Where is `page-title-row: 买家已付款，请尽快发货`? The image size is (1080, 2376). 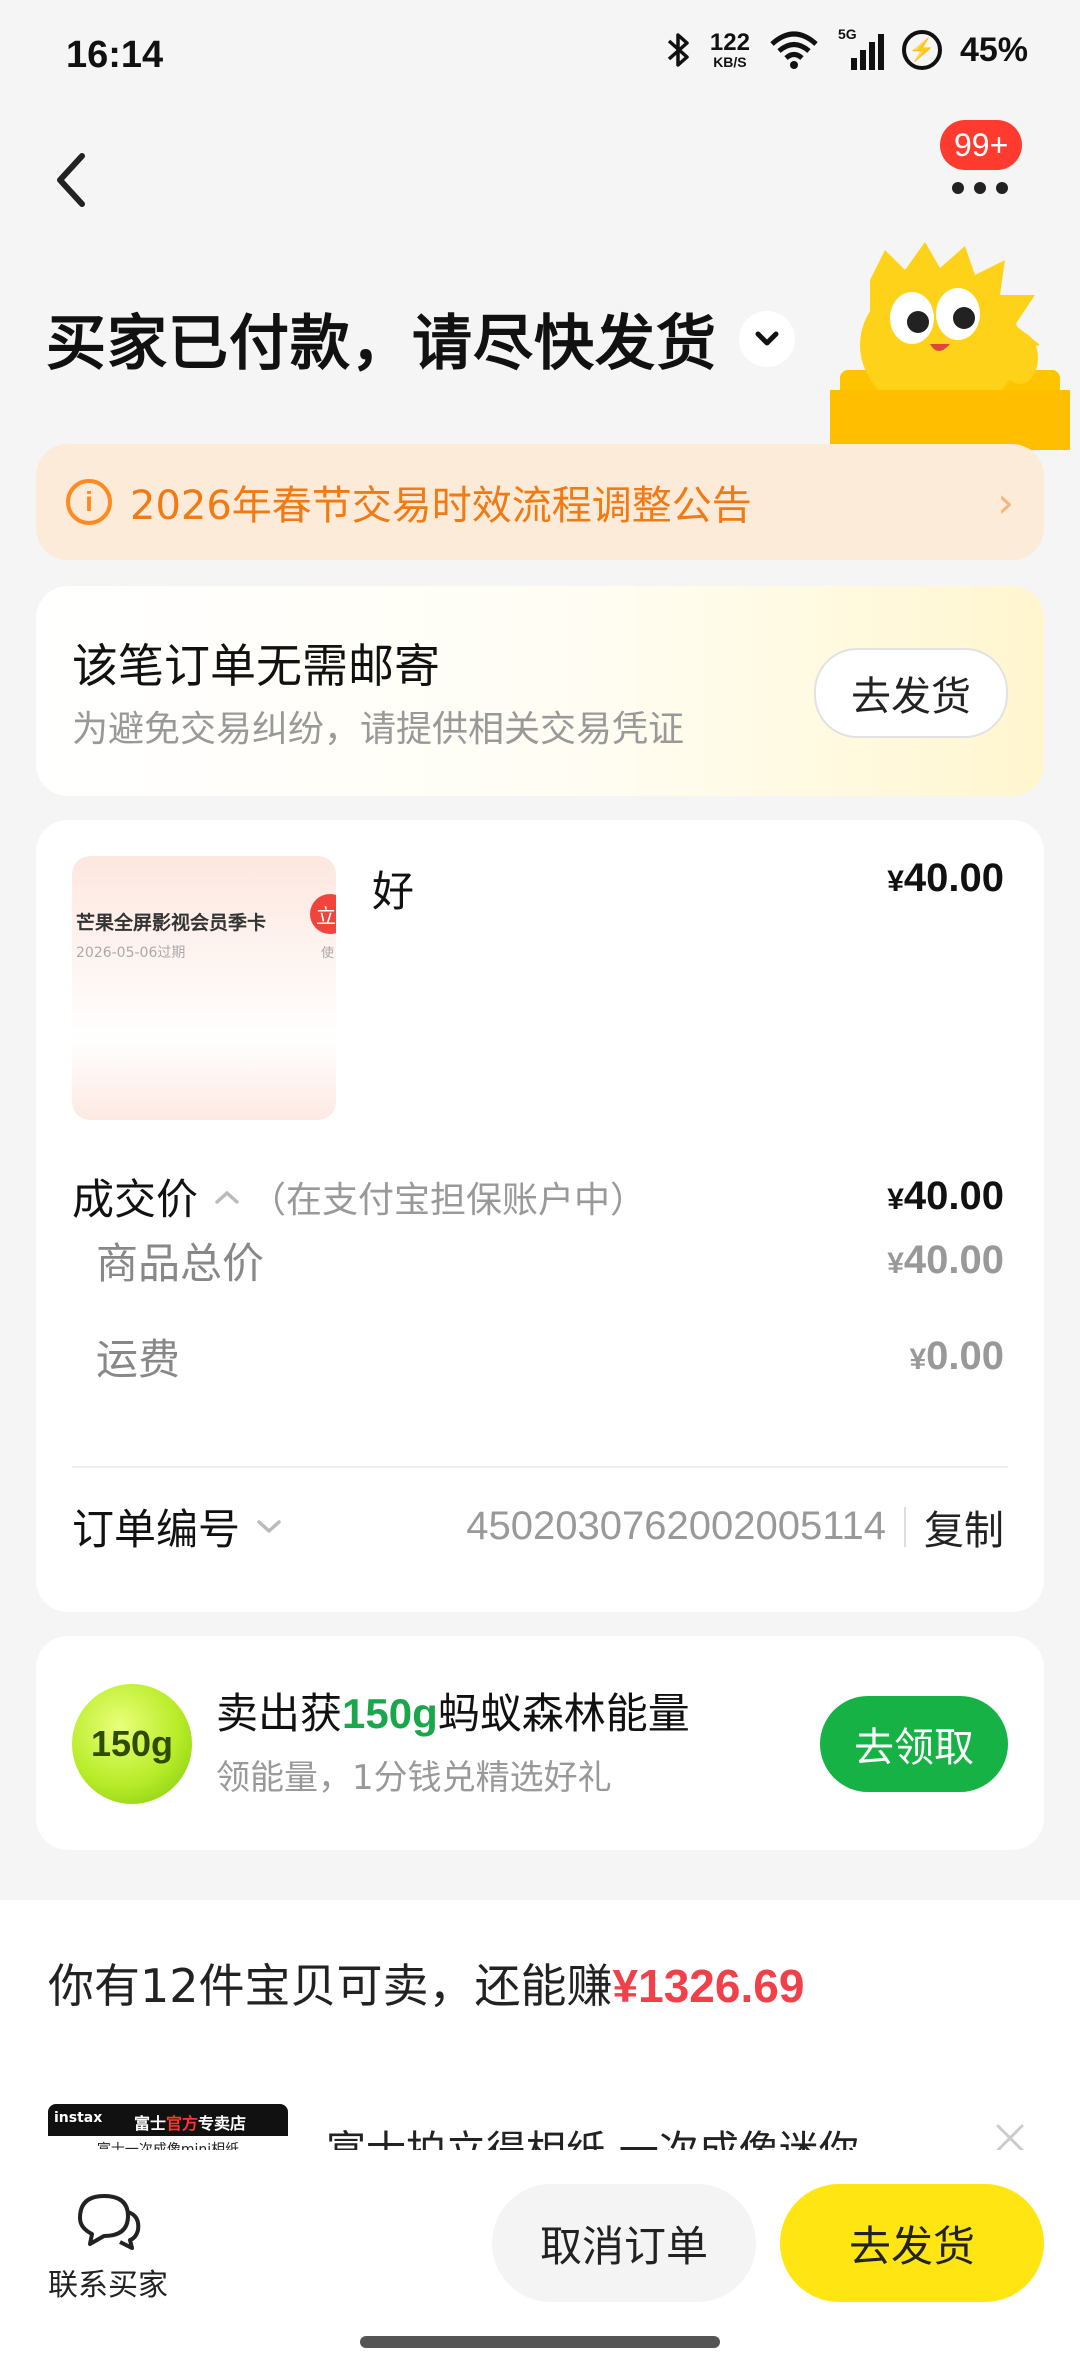 page-title-row: 买家已付款，请尽快发货 is located at coordinates (420, 338).